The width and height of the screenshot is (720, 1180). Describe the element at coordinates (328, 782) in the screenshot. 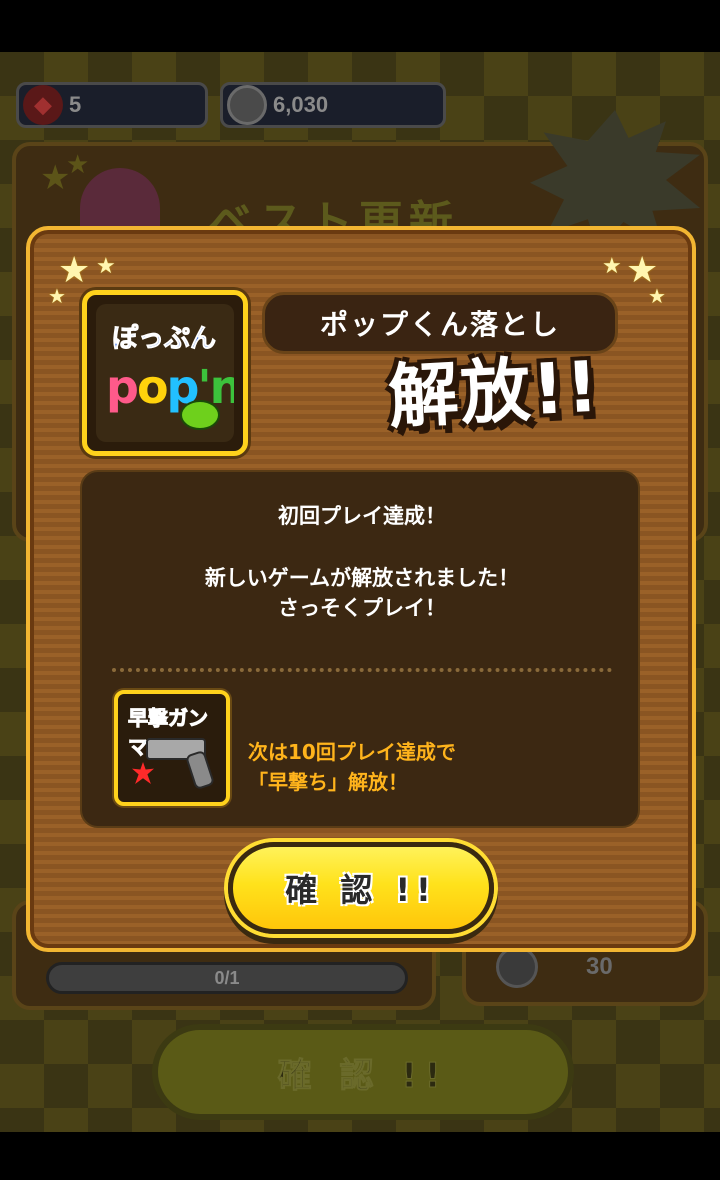

I see `next-unlock-line-2: 「早撃ち」解放！` at that location.